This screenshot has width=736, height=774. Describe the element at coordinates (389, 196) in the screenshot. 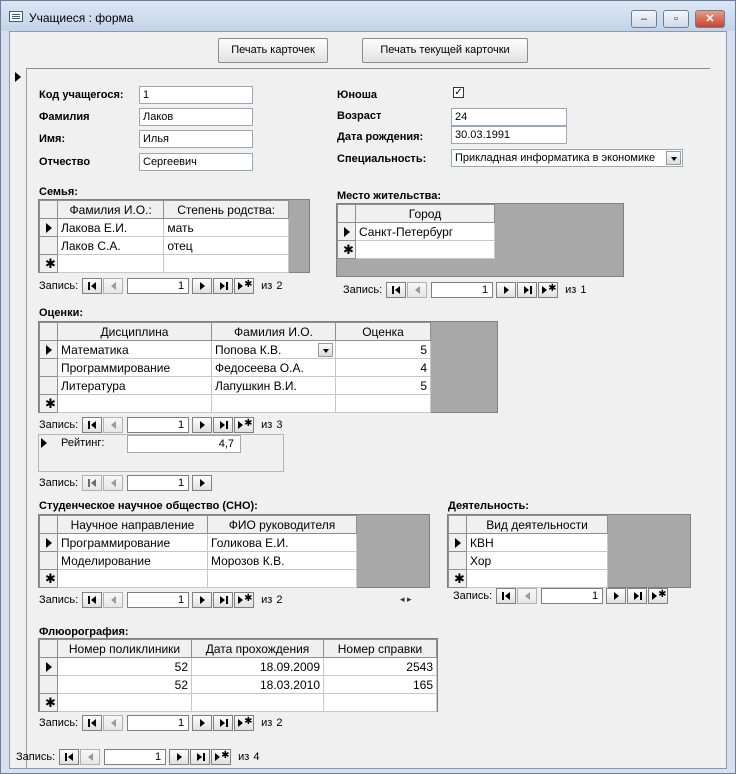

I see `residence-title: Место жительства:` at that location.